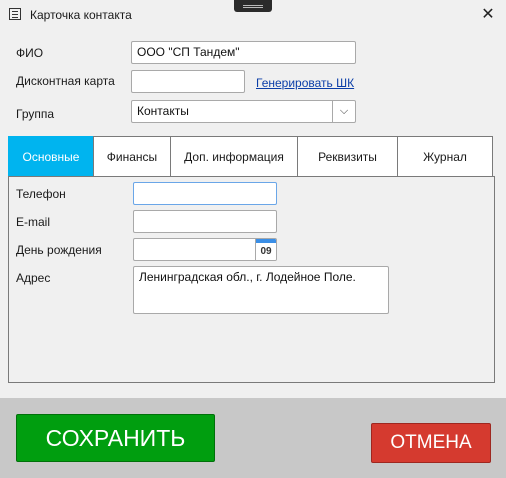  I want to click on address-field: Ленинградская обл., г. Лодейное Поле., so click(261, 290).